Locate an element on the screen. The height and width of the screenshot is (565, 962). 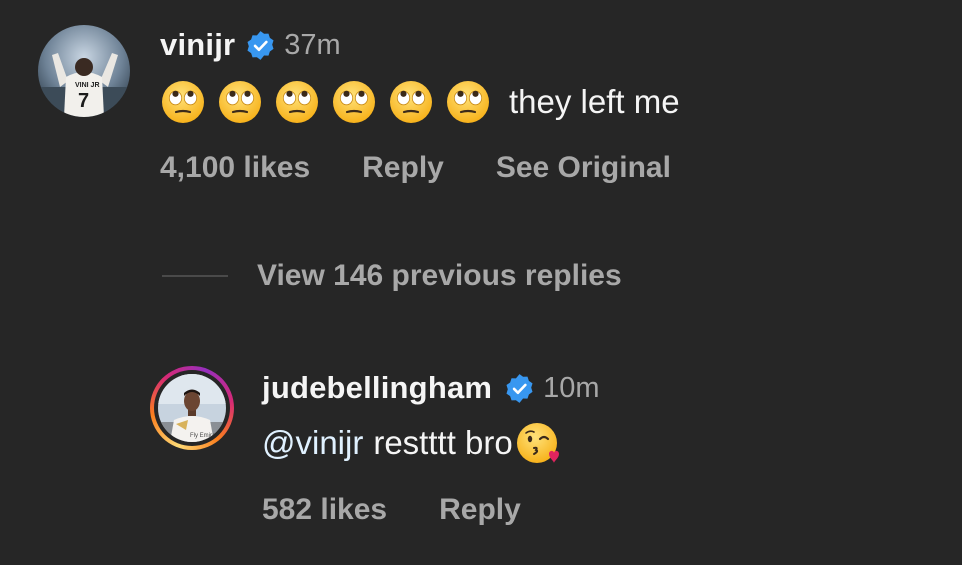
emoji-row is located at coordinates (331, 102).